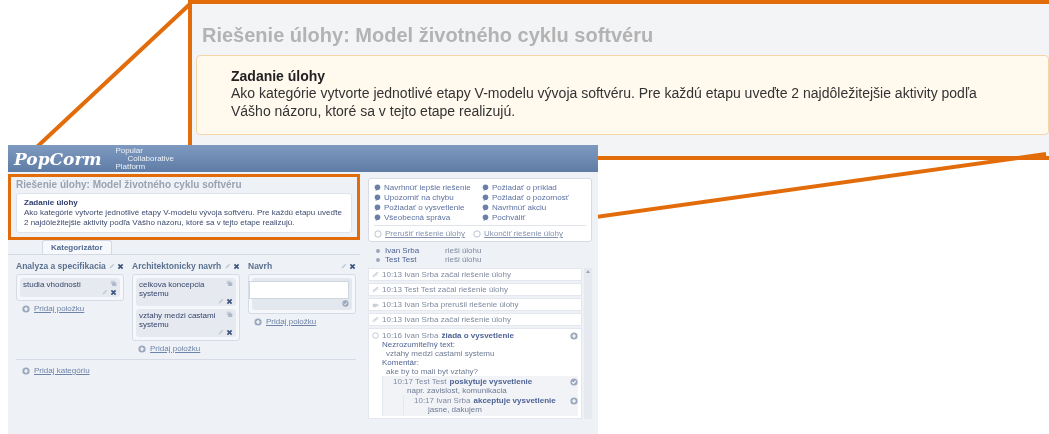 This screenshot has height=434, width=1049. Describe the element at coordinates (588, 343) in the screenshot. I see `scrollbar` at that location.